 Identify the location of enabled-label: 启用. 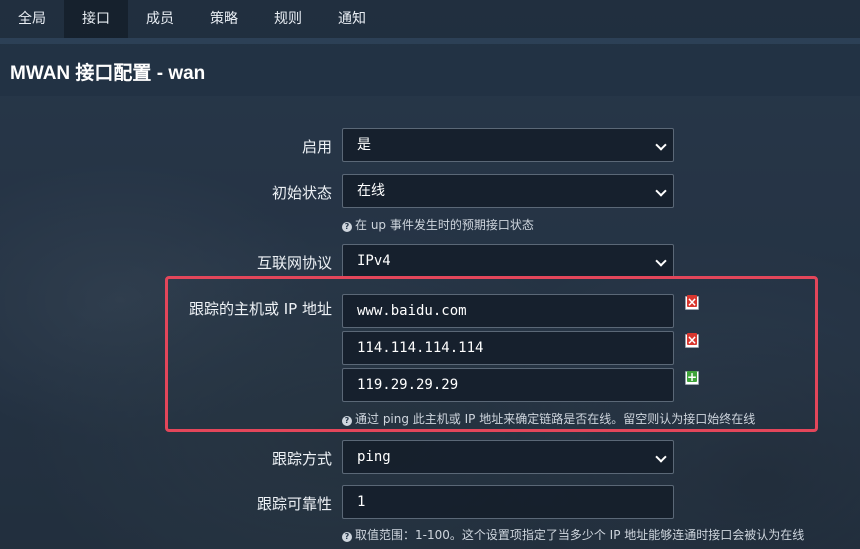
(316, 147).